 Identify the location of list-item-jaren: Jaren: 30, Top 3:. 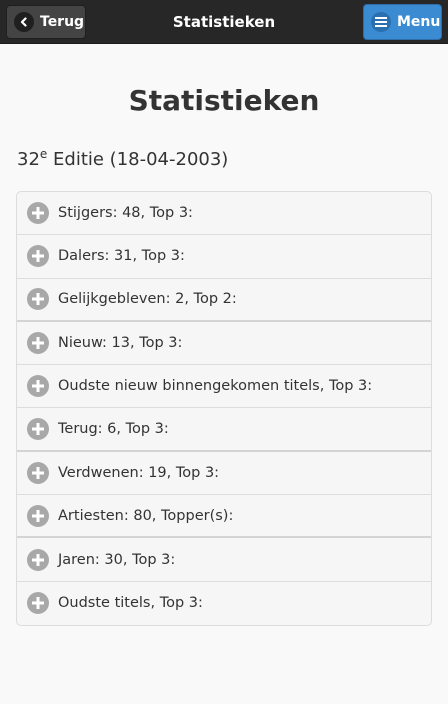
(224, 560).